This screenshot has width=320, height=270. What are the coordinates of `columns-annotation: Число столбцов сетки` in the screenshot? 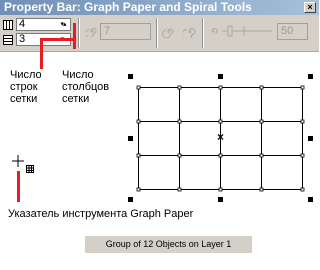 It's located at (85, 87).